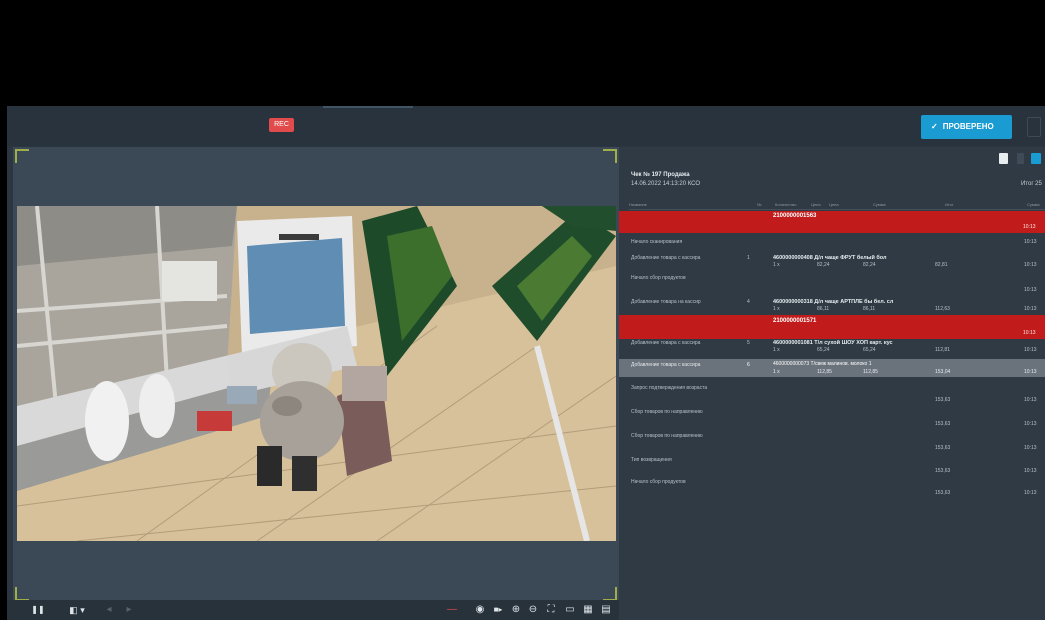 This screenshot has height=620, width=1045. Describe the element at coordinates (498, 610) in the screenshot. I see `video-record-icon: ■▸` at that location.